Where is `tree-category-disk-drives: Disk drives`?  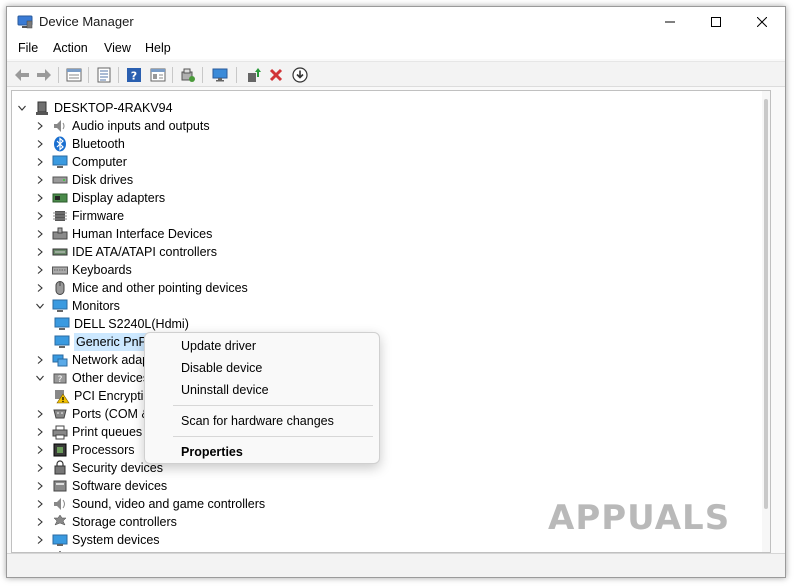 tree-category-disk-drives: Disk drives is located at coordinates (83, 180).